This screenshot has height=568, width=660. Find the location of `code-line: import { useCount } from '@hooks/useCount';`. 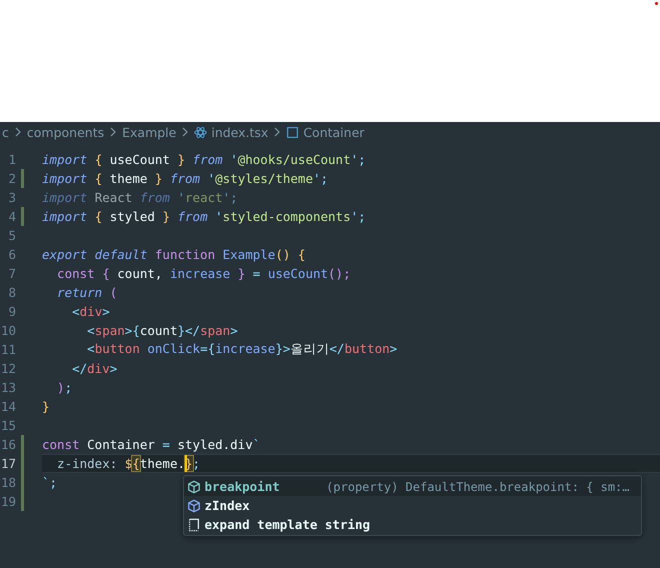

code-line: import { useCount } from '@hooks/useCount'; is located at coordinates (204, 159).